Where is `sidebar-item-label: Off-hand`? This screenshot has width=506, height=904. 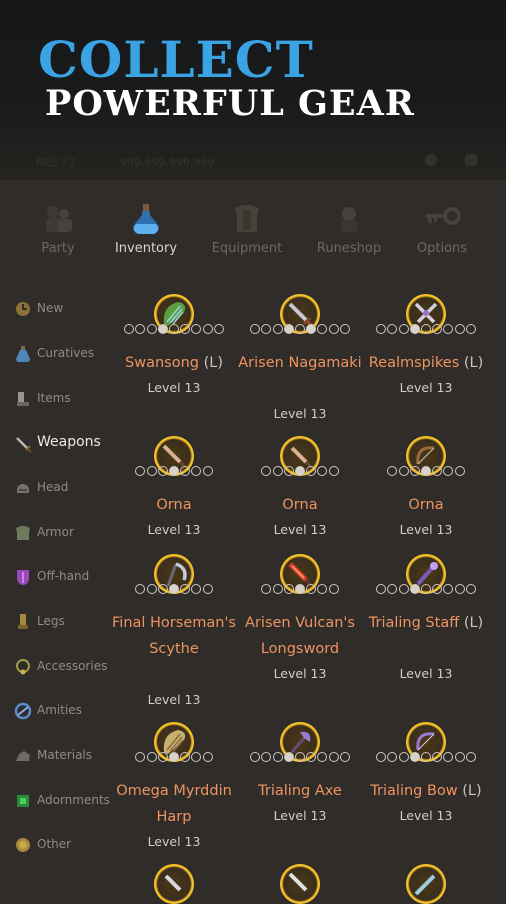 sidebar-item-label: Off-hand is located at coordinates (63, 576).